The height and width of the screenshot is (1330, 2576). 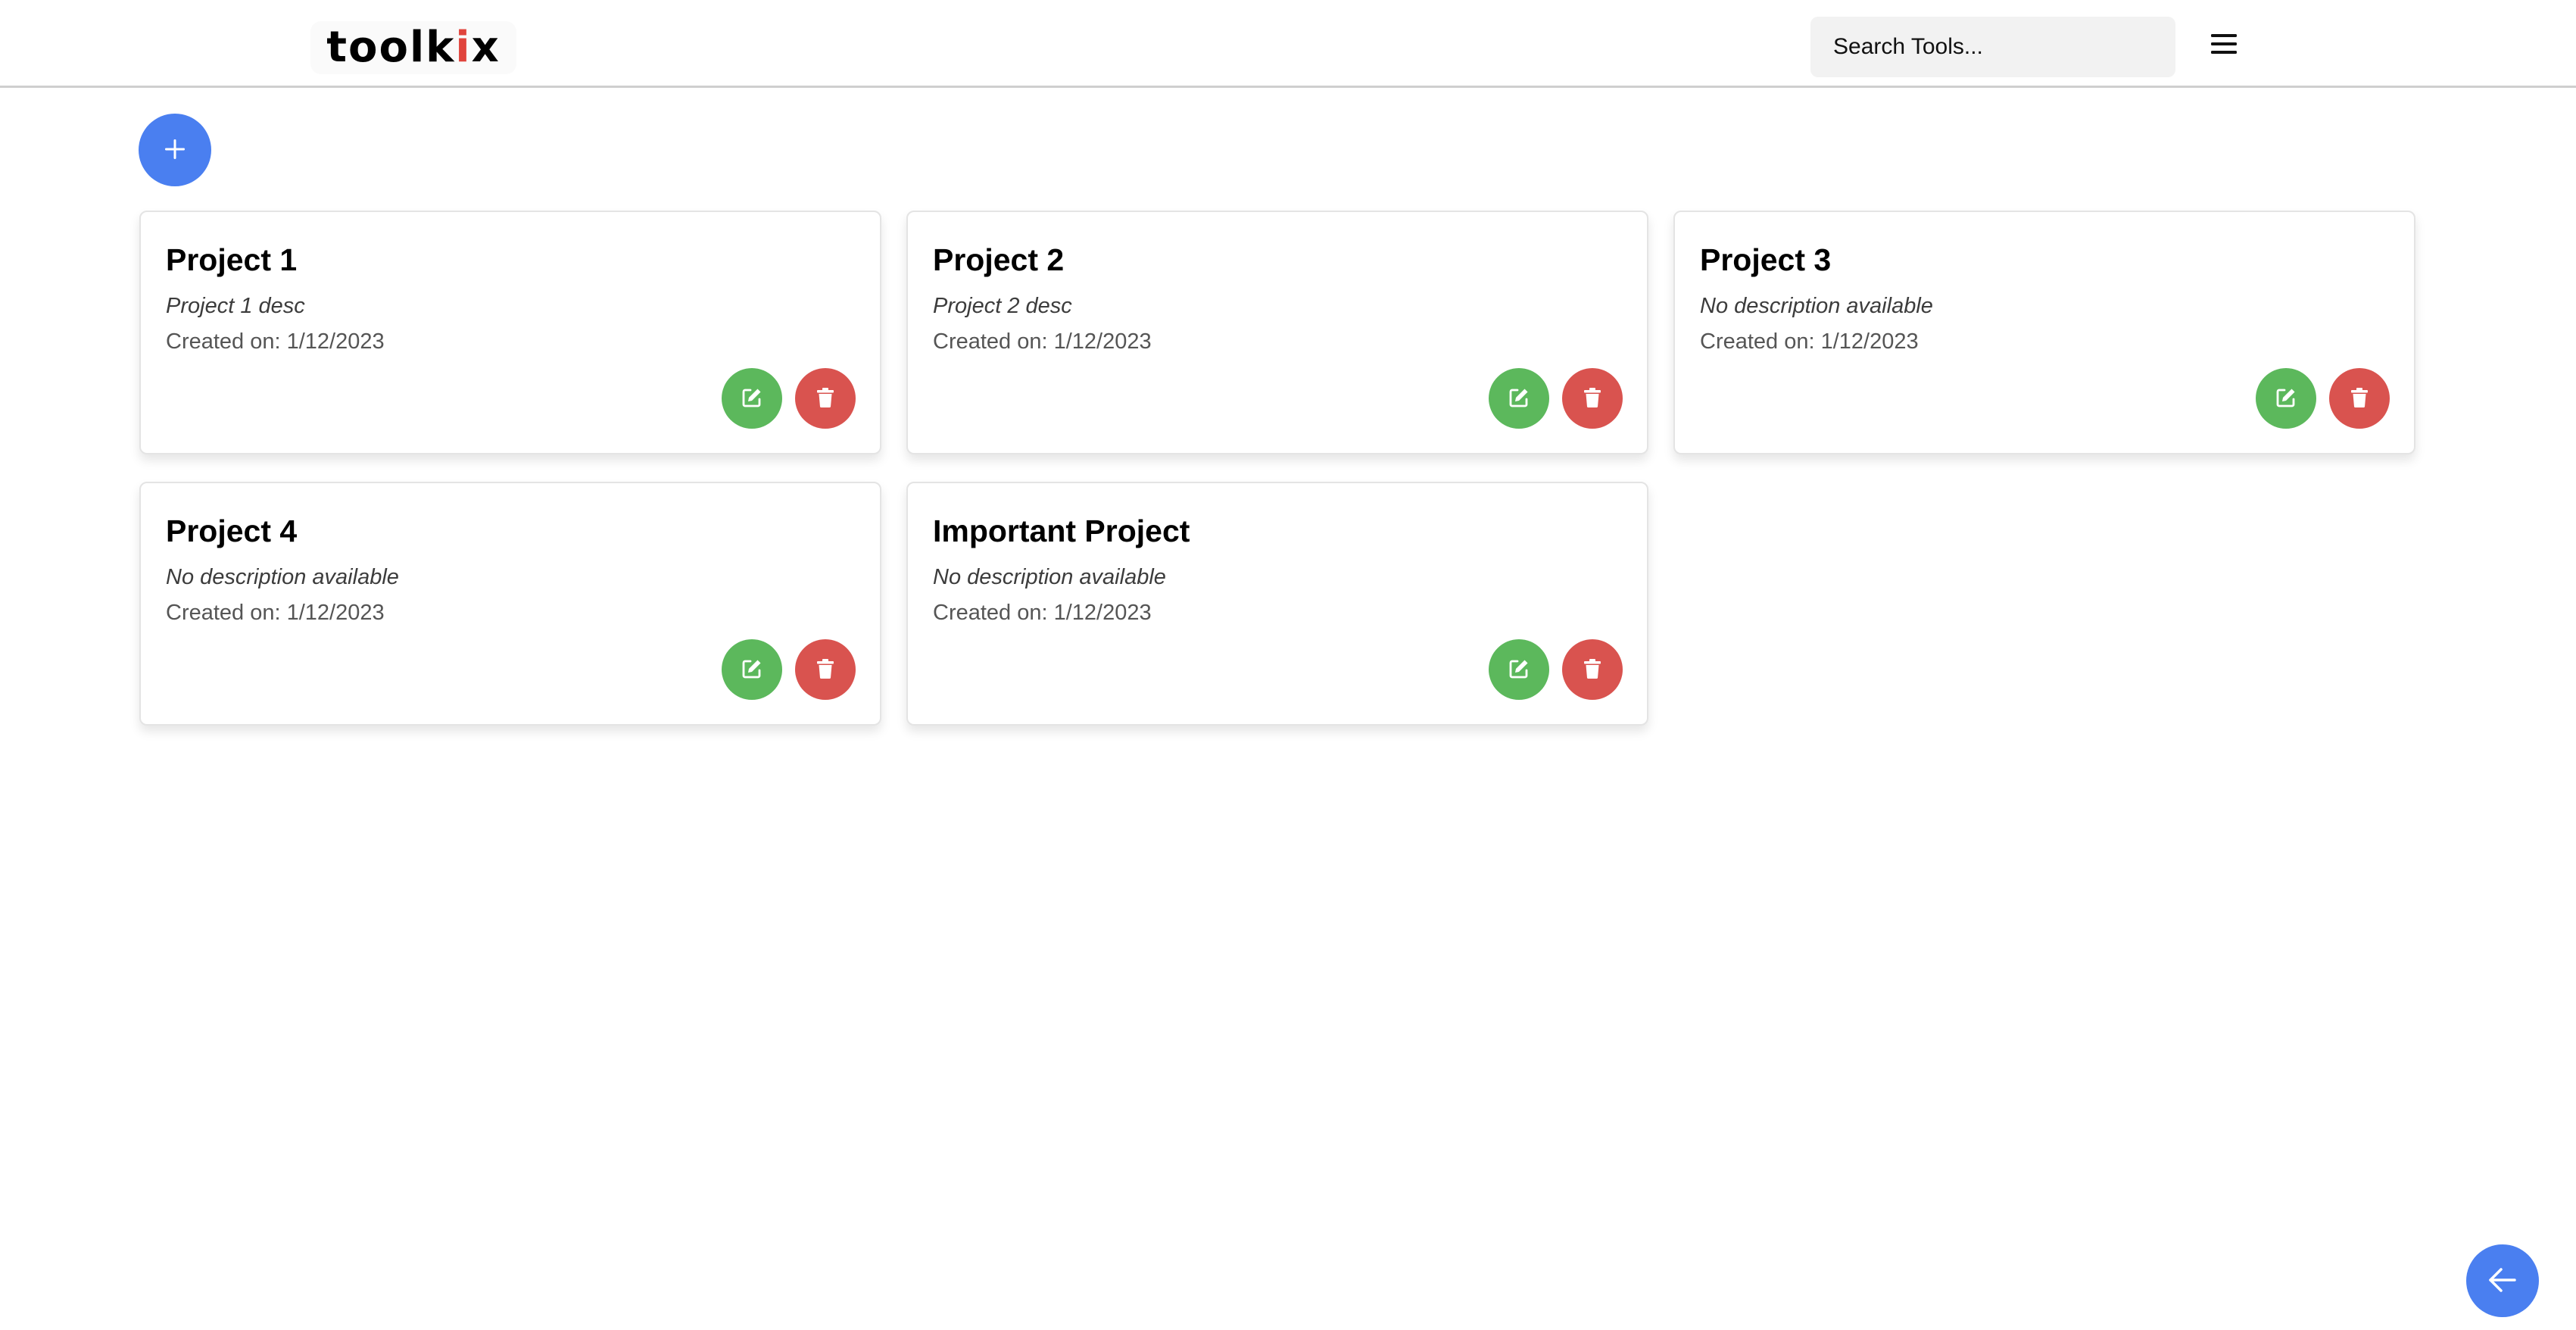 I want to click on hamburger-menu-icon, so click(x=2224, y=45).